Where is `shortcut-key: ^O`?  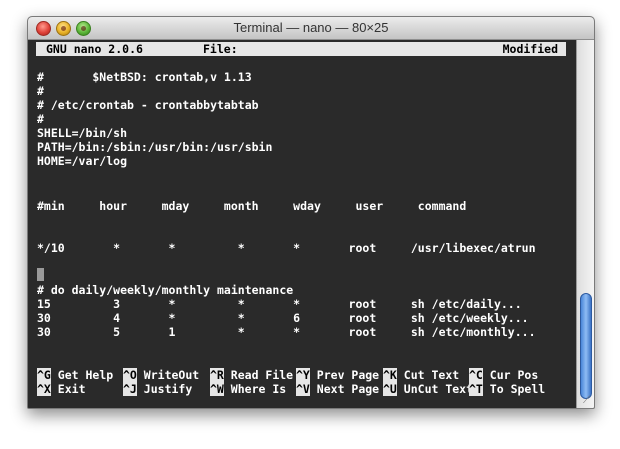 shortcut-key: ^O is located at coordinates (130, 375).